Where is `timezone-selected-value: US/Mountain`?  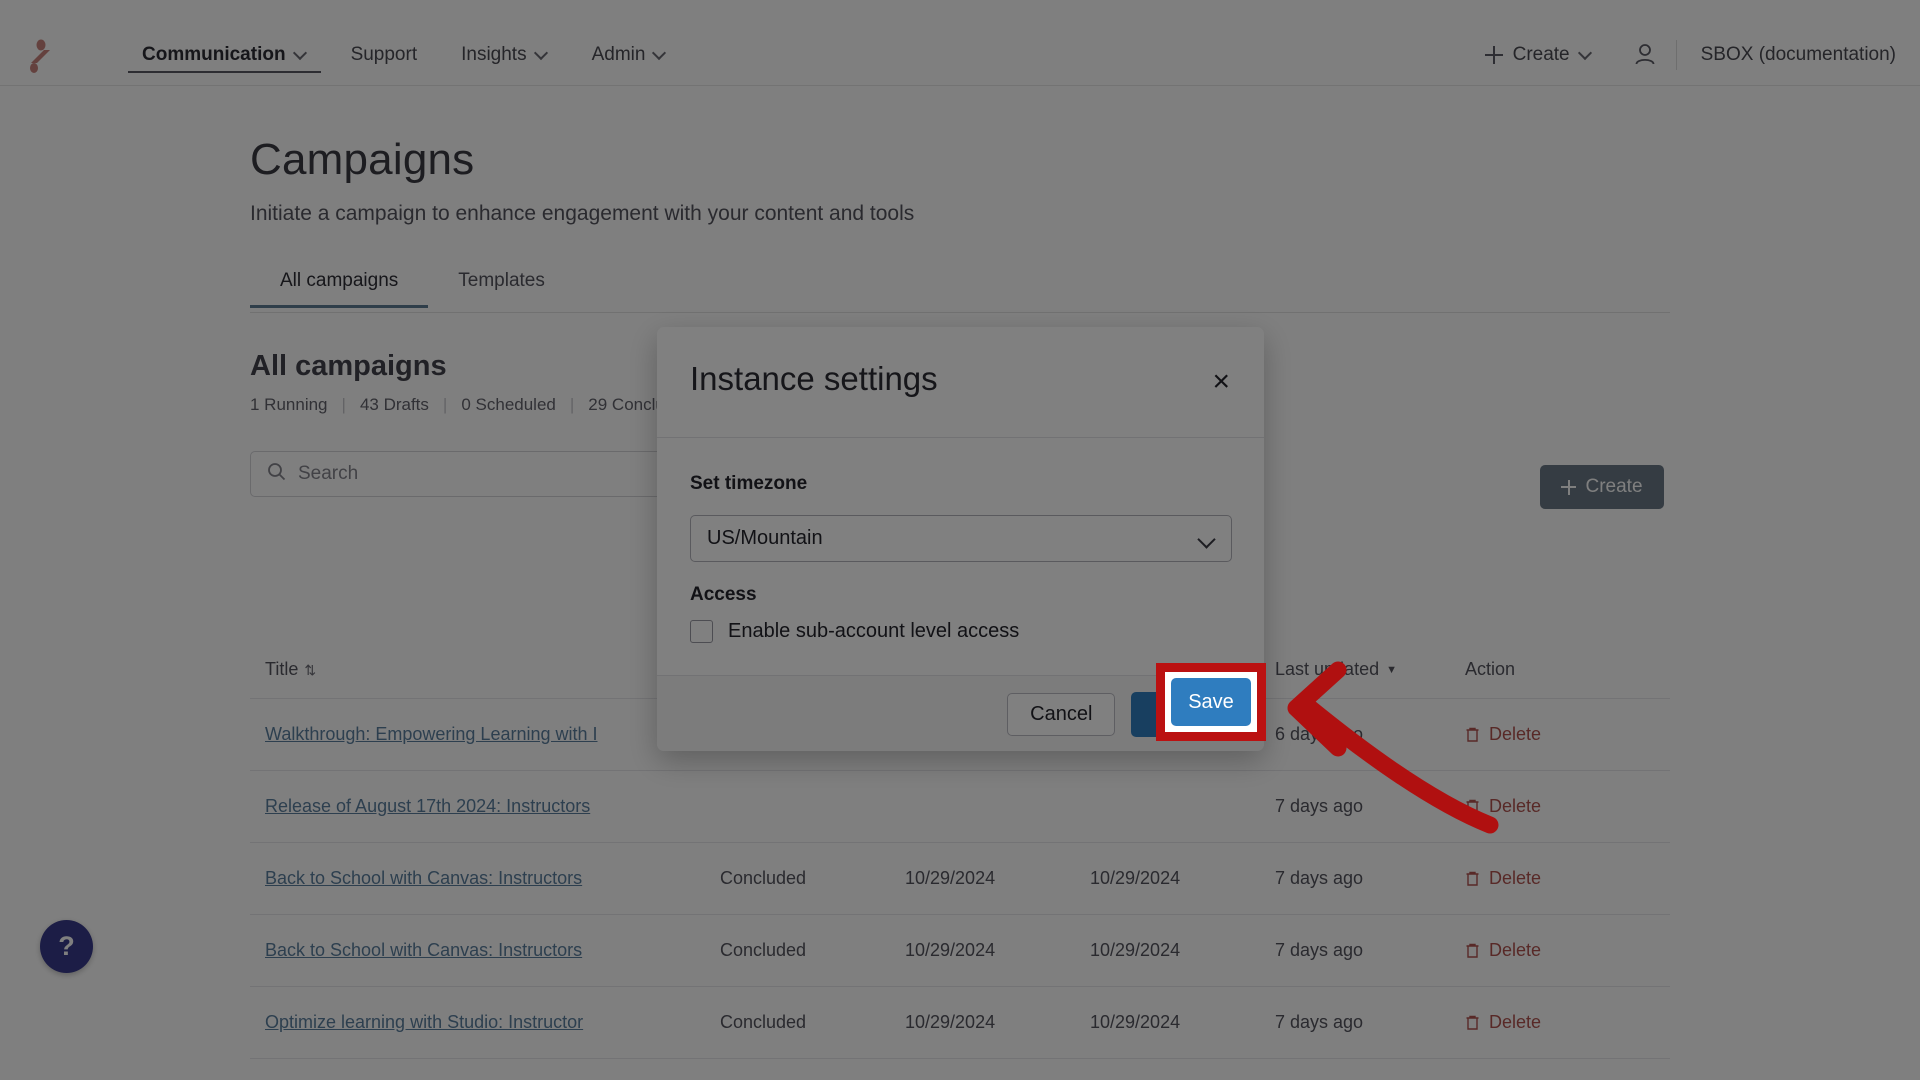
timezone-selected-value: US/Mountain is located at coordinates (765, 538).